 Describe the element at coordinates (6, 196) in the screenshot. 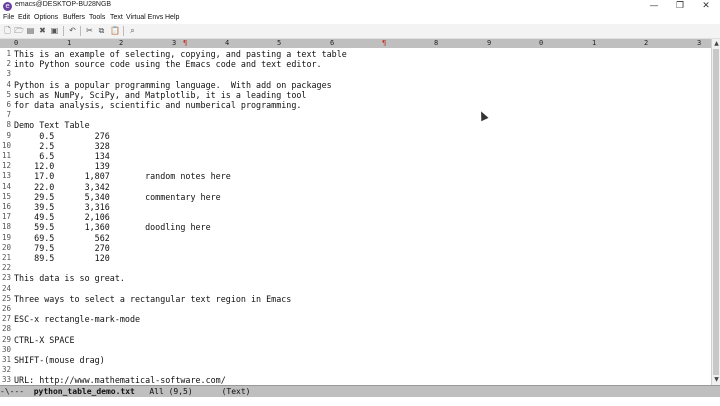

I see `line-number: 15` at that location.